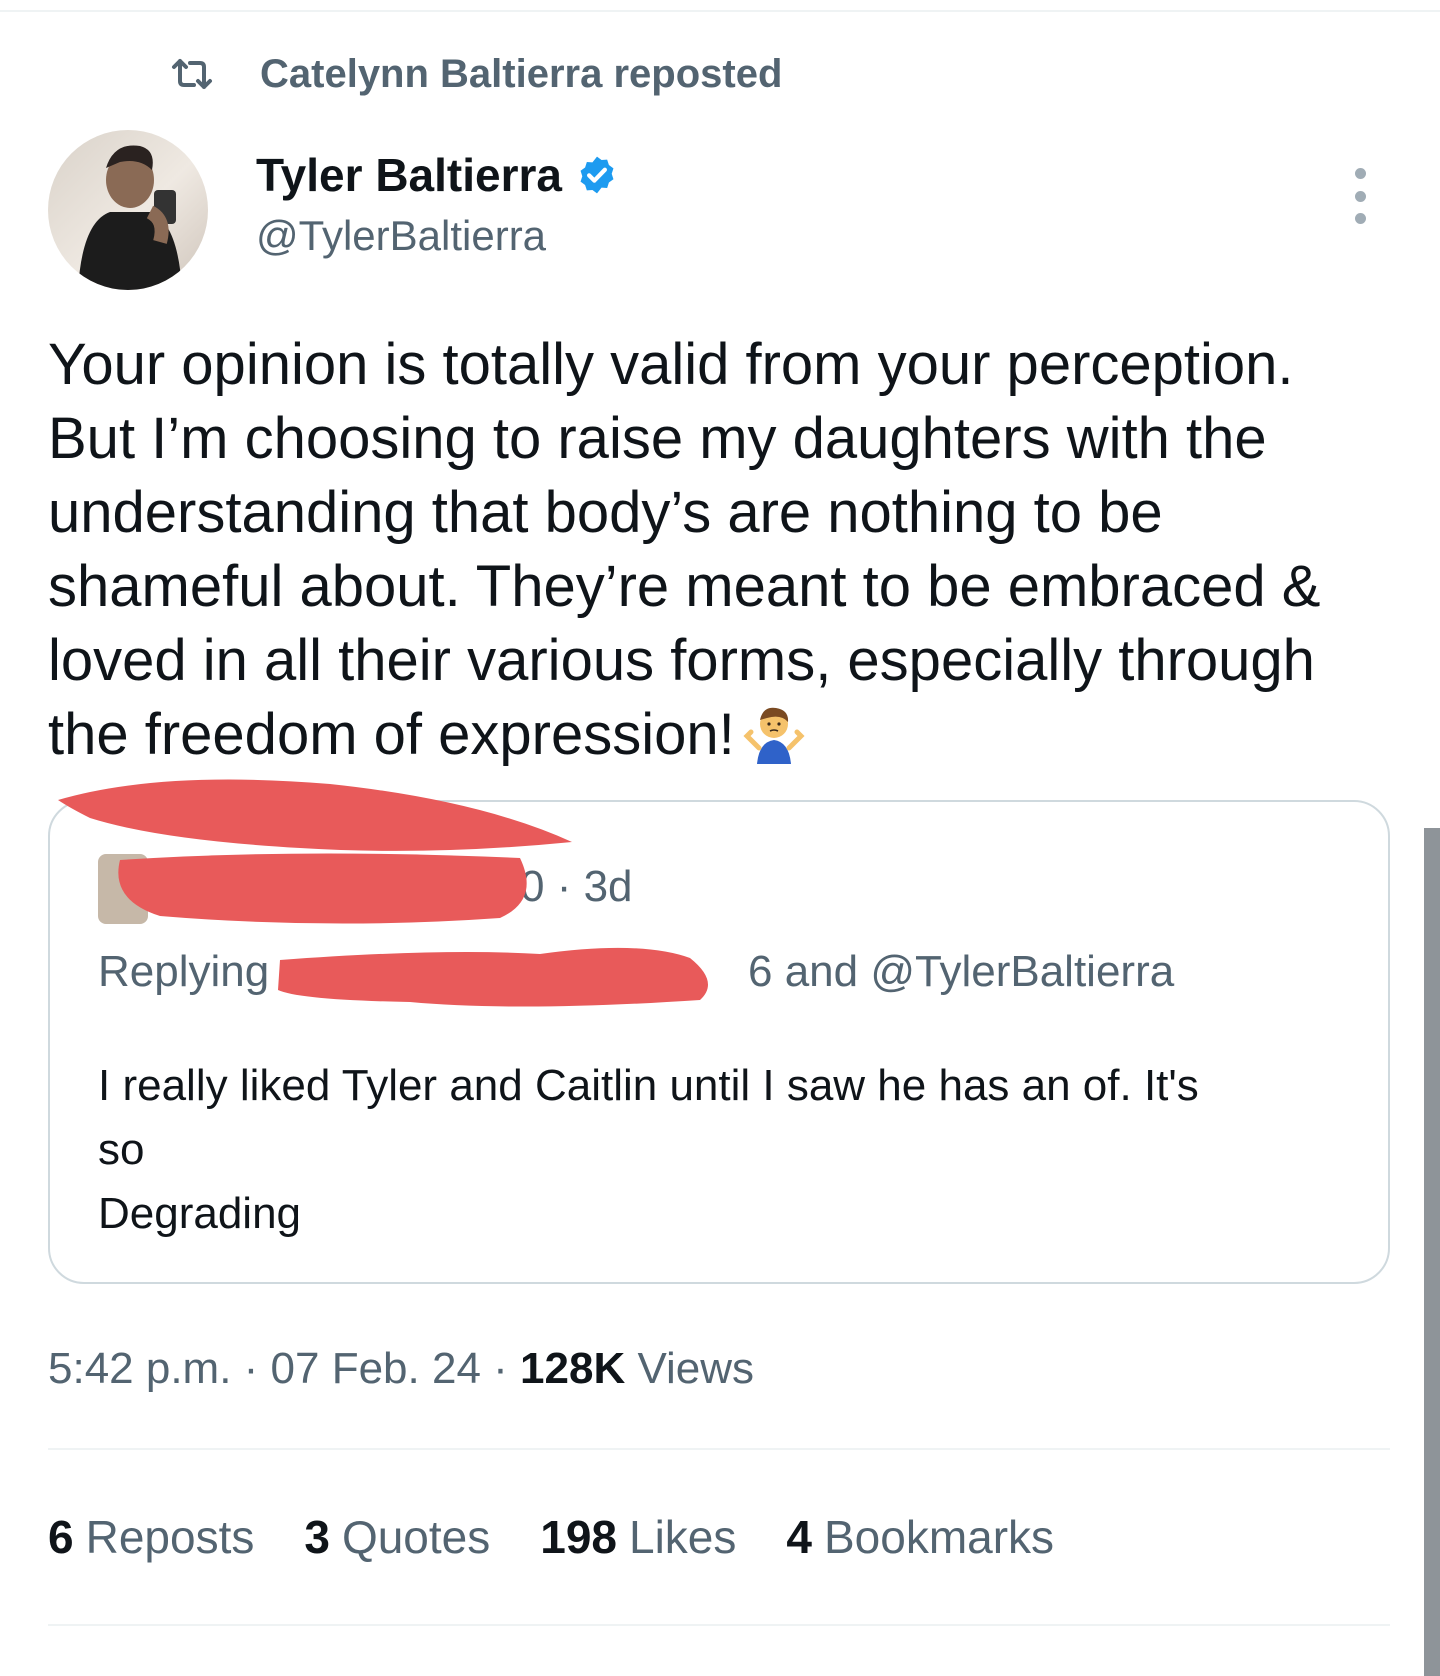 This screenshot has width=1440, height=1676. I want to click on quoted-replying-line: Replying 6 and @TylerBaltierra, so click(636, 972).